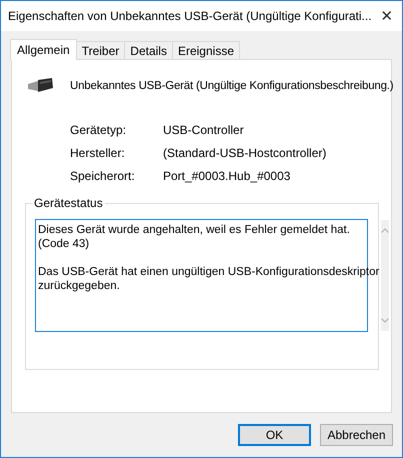 The image size is (403, 458). I want to click on status-text-line: Dieses Gerät wurde angehalten, weil es Fehler gemeldet hat., so click(194, 230).